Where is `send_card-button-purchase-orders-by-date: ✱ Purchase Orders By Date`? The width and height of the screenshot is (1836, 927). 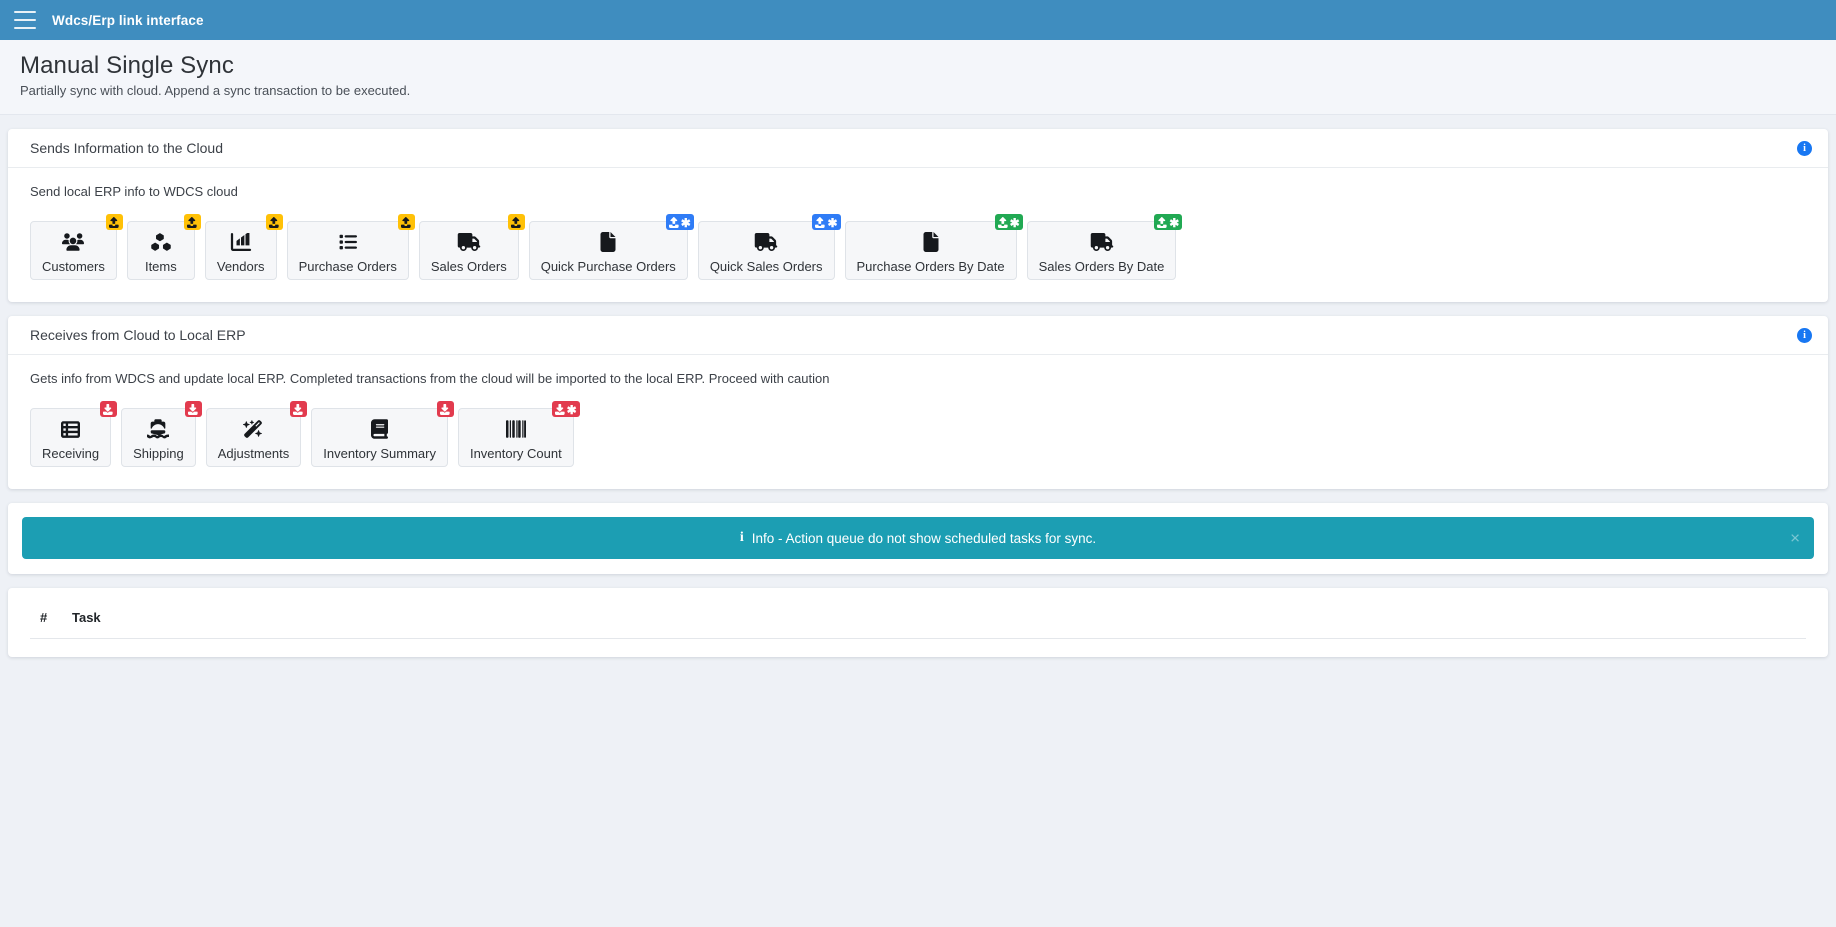 send_card-button-purchase-orders-by-date: ✱ Purchase Orders By Date is located at coordinates (933, 247).